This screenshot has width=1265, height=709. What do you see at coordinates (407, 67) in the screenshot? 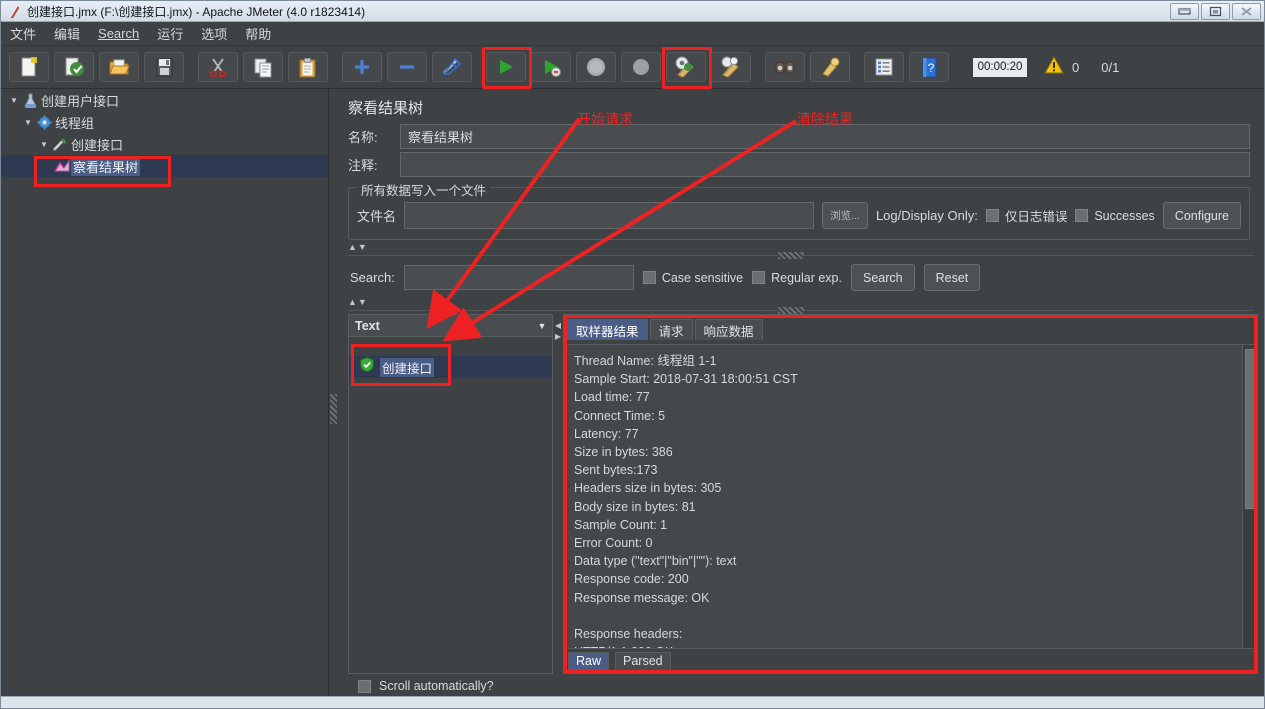
I see `collapse-all-button` at bounding box center [407, 67].